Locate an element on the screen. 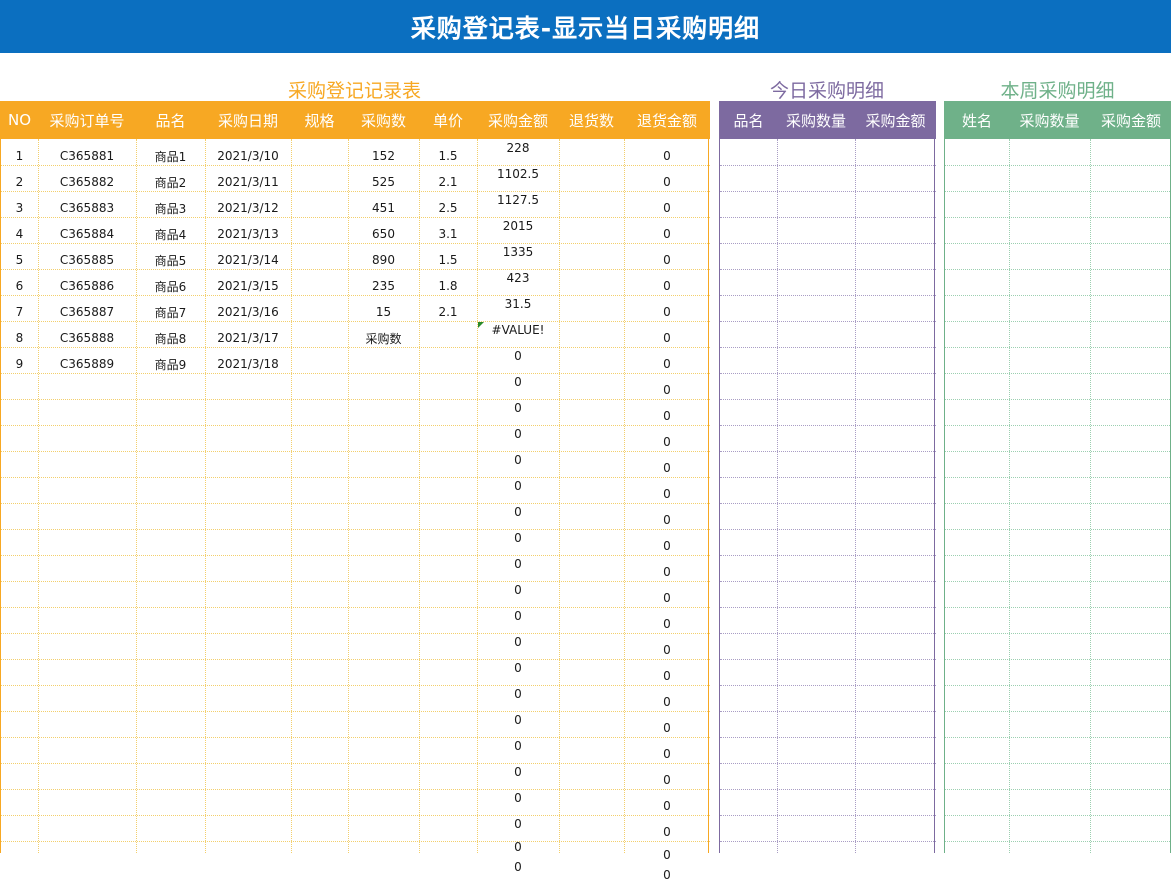 The height and width of the screenshot is (885, 1171). table-cell: 2021/3/12 is located at coordinates (248, 208).